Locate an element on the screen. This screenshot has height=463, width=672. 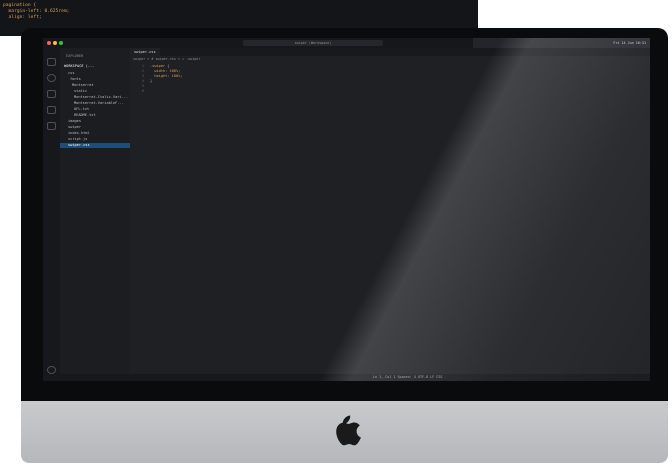
minimize-window-button is located at coordinates (55, 43).